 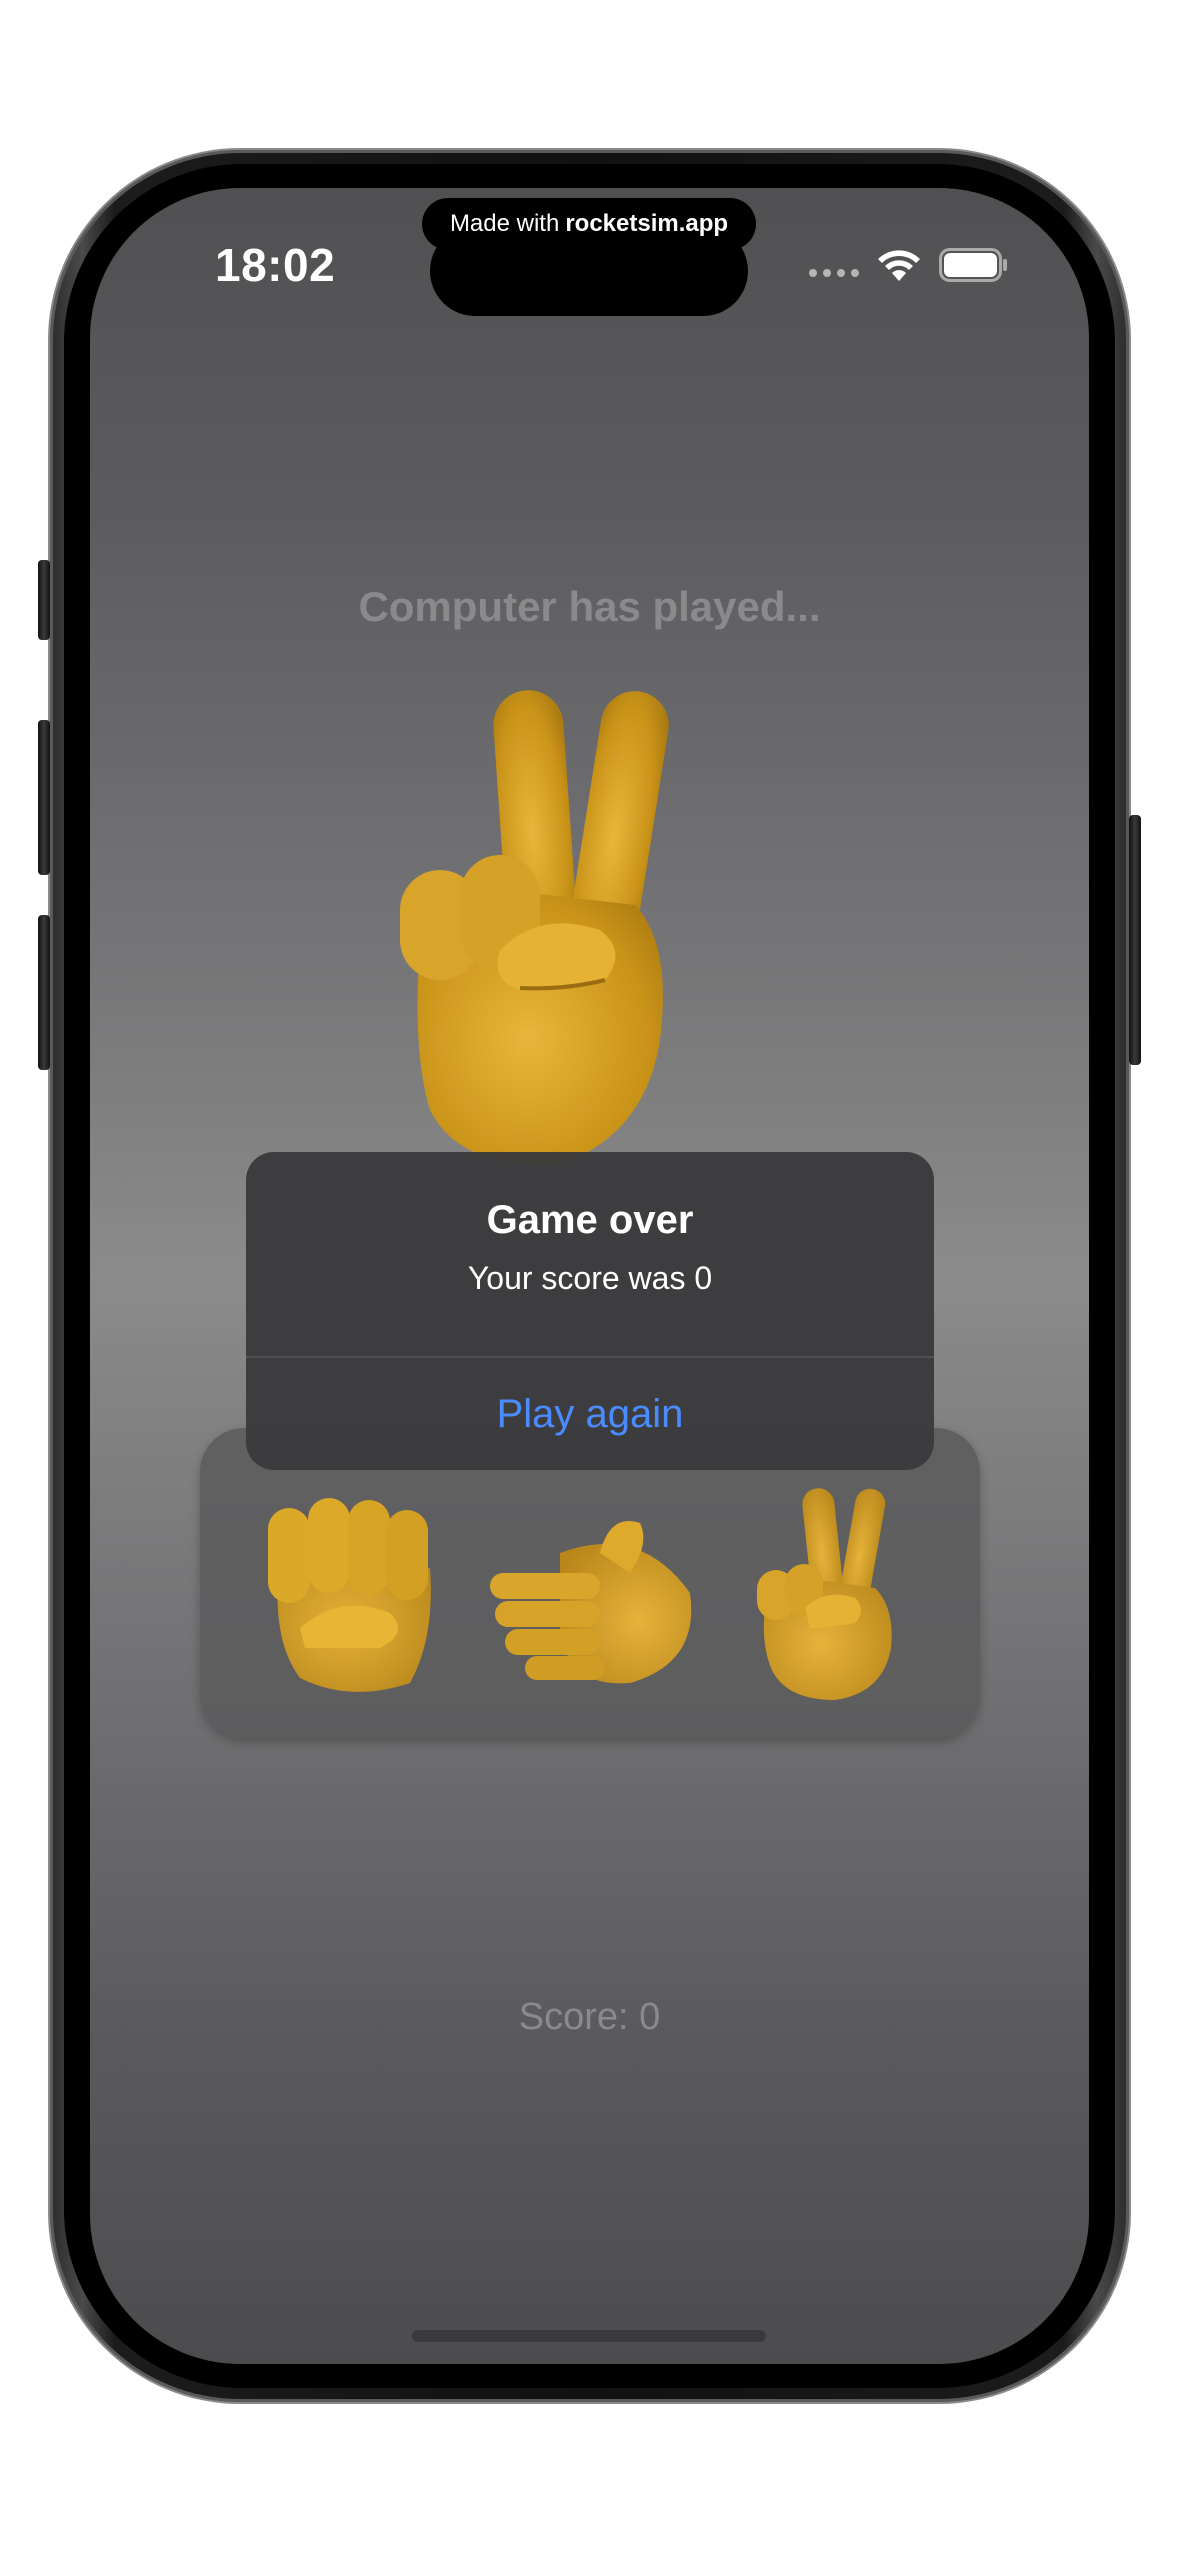 I want to click on made-with-prefix: Made with, so click(x=504, y=223).